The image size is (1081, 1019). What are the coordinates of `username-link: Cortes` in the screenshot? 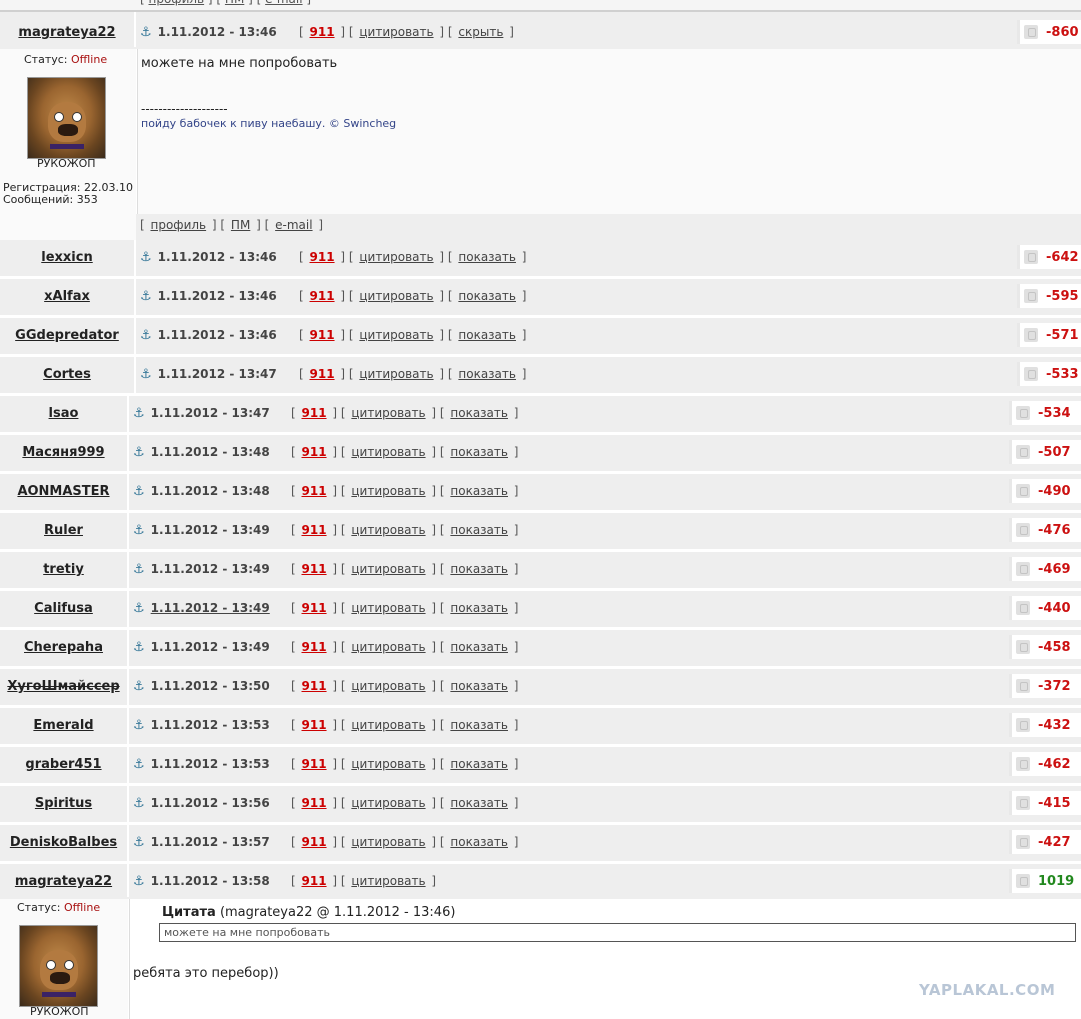 It's located at (67, 374).